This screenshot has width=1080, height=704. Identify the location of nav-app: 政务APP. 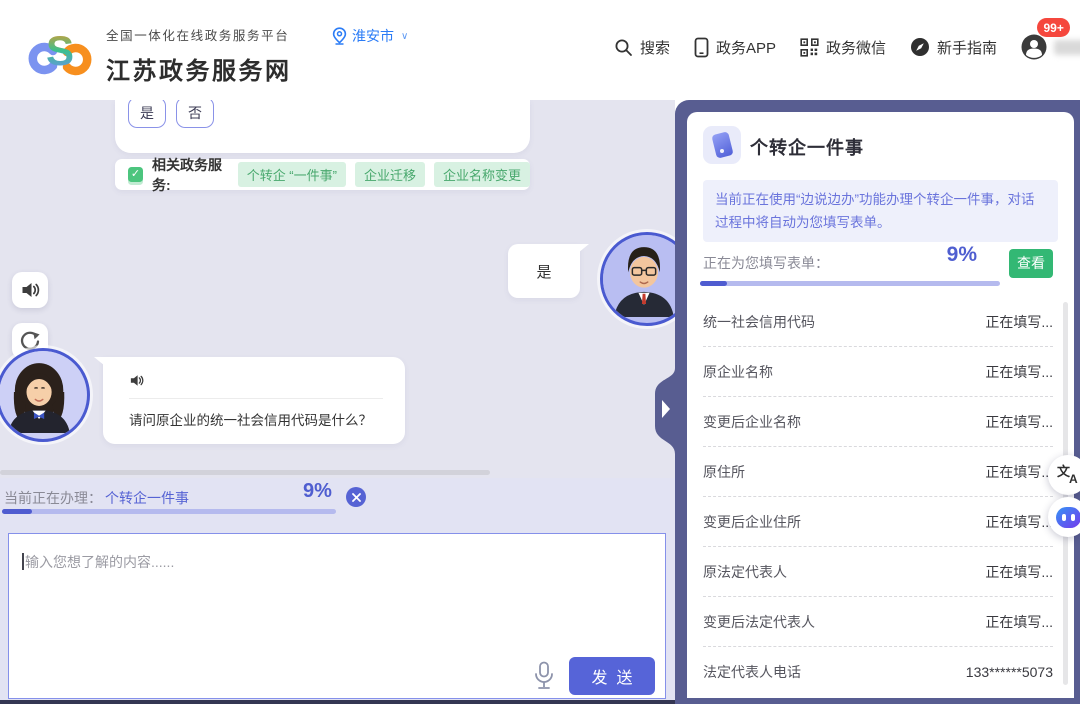
(735, 47).